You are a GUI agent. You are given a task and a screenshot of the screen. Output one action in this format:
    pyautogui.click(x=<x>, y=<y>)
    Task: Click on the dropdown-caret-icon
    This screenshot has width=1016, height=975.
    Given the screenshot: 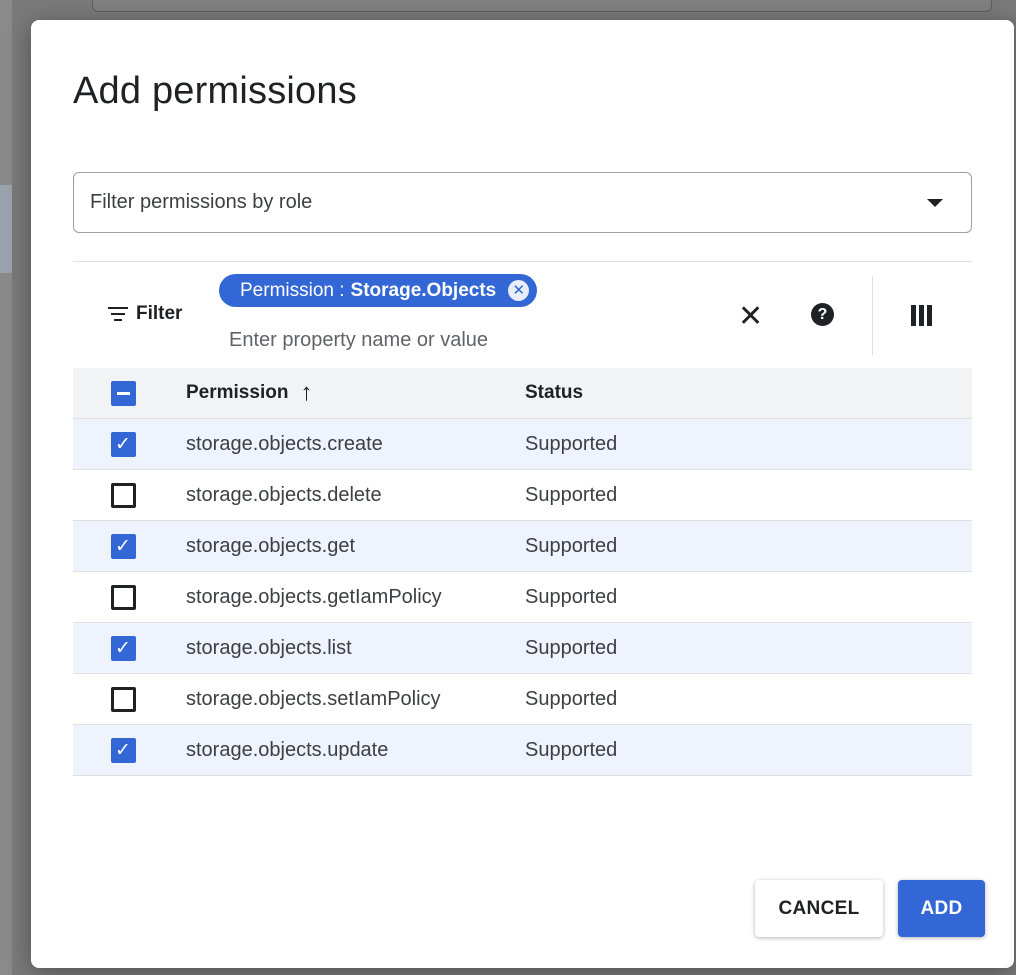 What is the action you would take?
    pyautogui.click(x=935, y=202)
    